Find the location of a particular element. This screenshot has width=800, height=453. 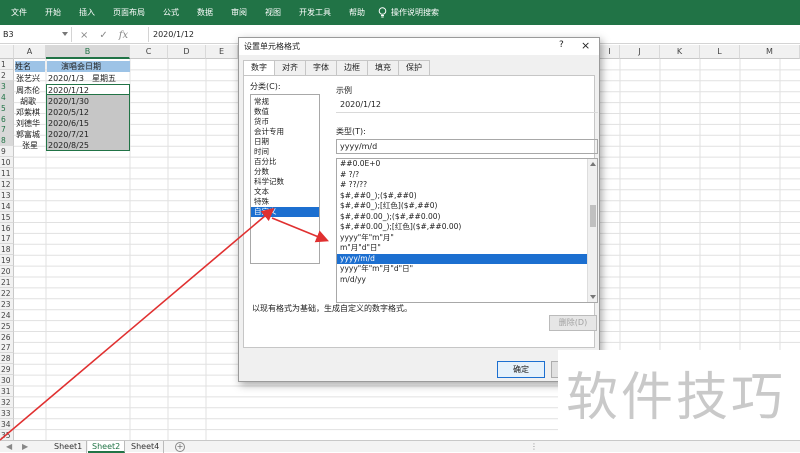

arrow-to-format-type is located at coordinates (300, 230).